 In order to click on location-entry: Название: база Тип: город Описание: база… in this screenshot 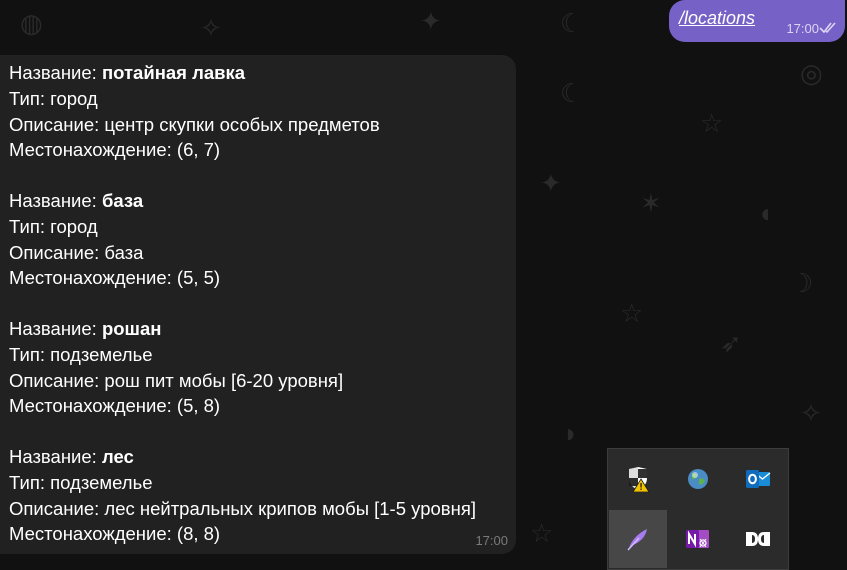, I will do `click(259, 239)`.